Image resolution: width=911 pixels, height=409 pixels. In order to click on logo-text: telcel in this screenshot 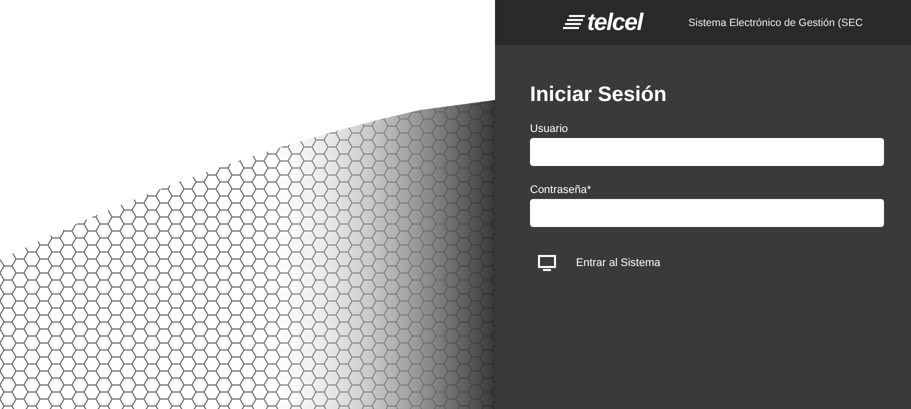, I will do `click(614, 22)`.